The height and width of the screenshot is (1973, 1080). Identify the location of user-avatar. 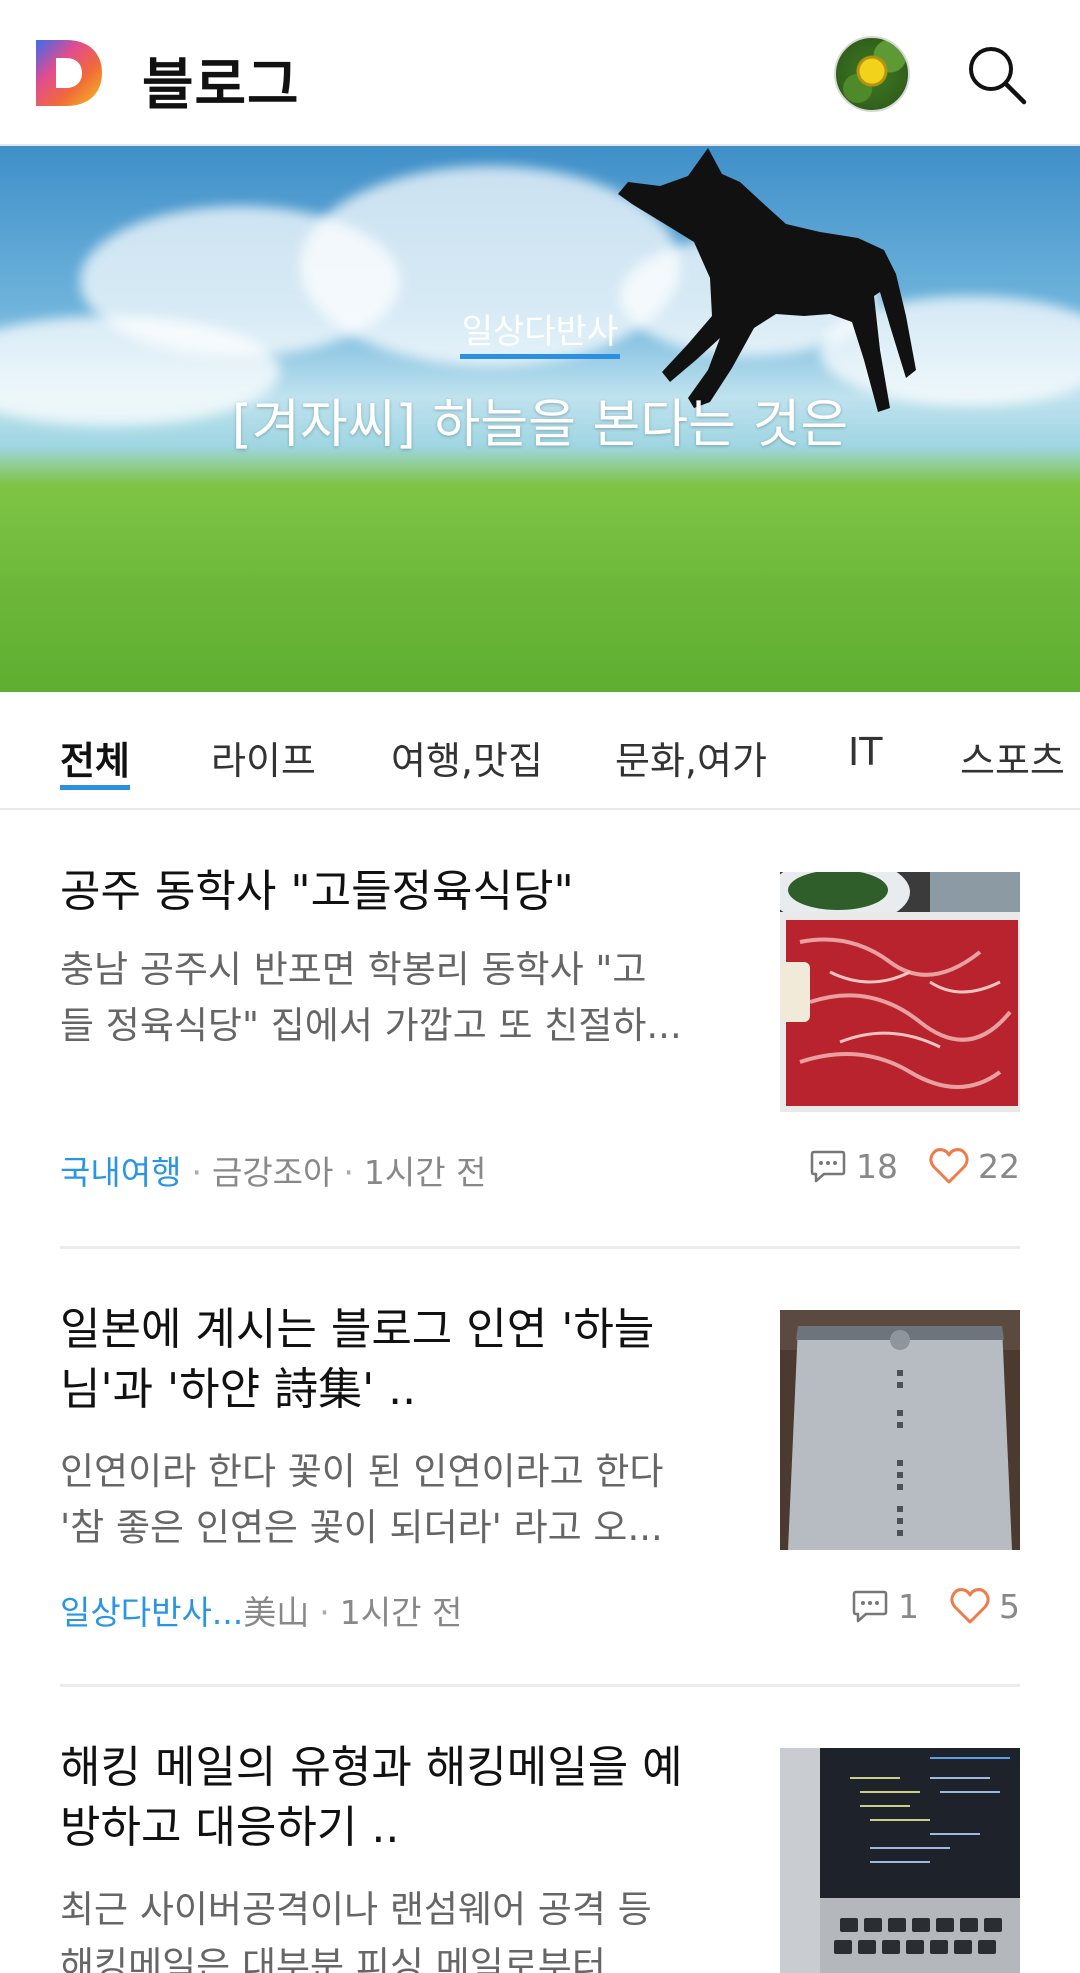
(872, 74).